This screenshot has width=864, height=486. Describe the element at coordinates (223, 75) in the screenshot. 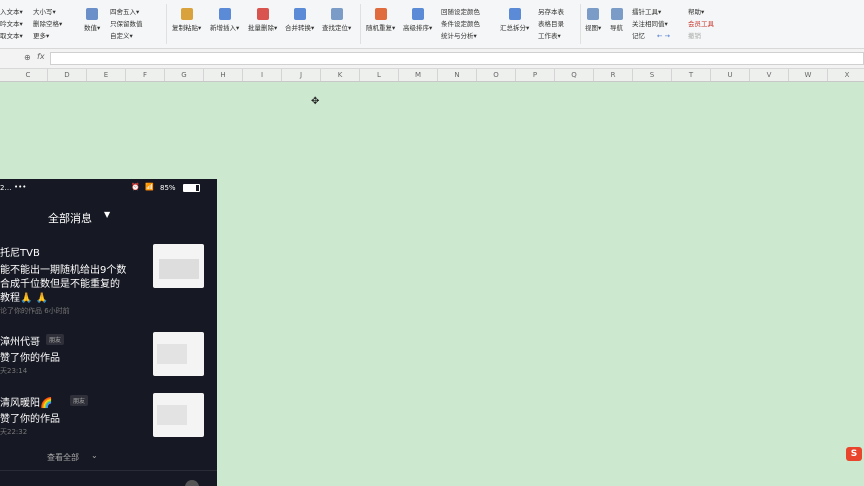

I see `column-header: H` at that location.